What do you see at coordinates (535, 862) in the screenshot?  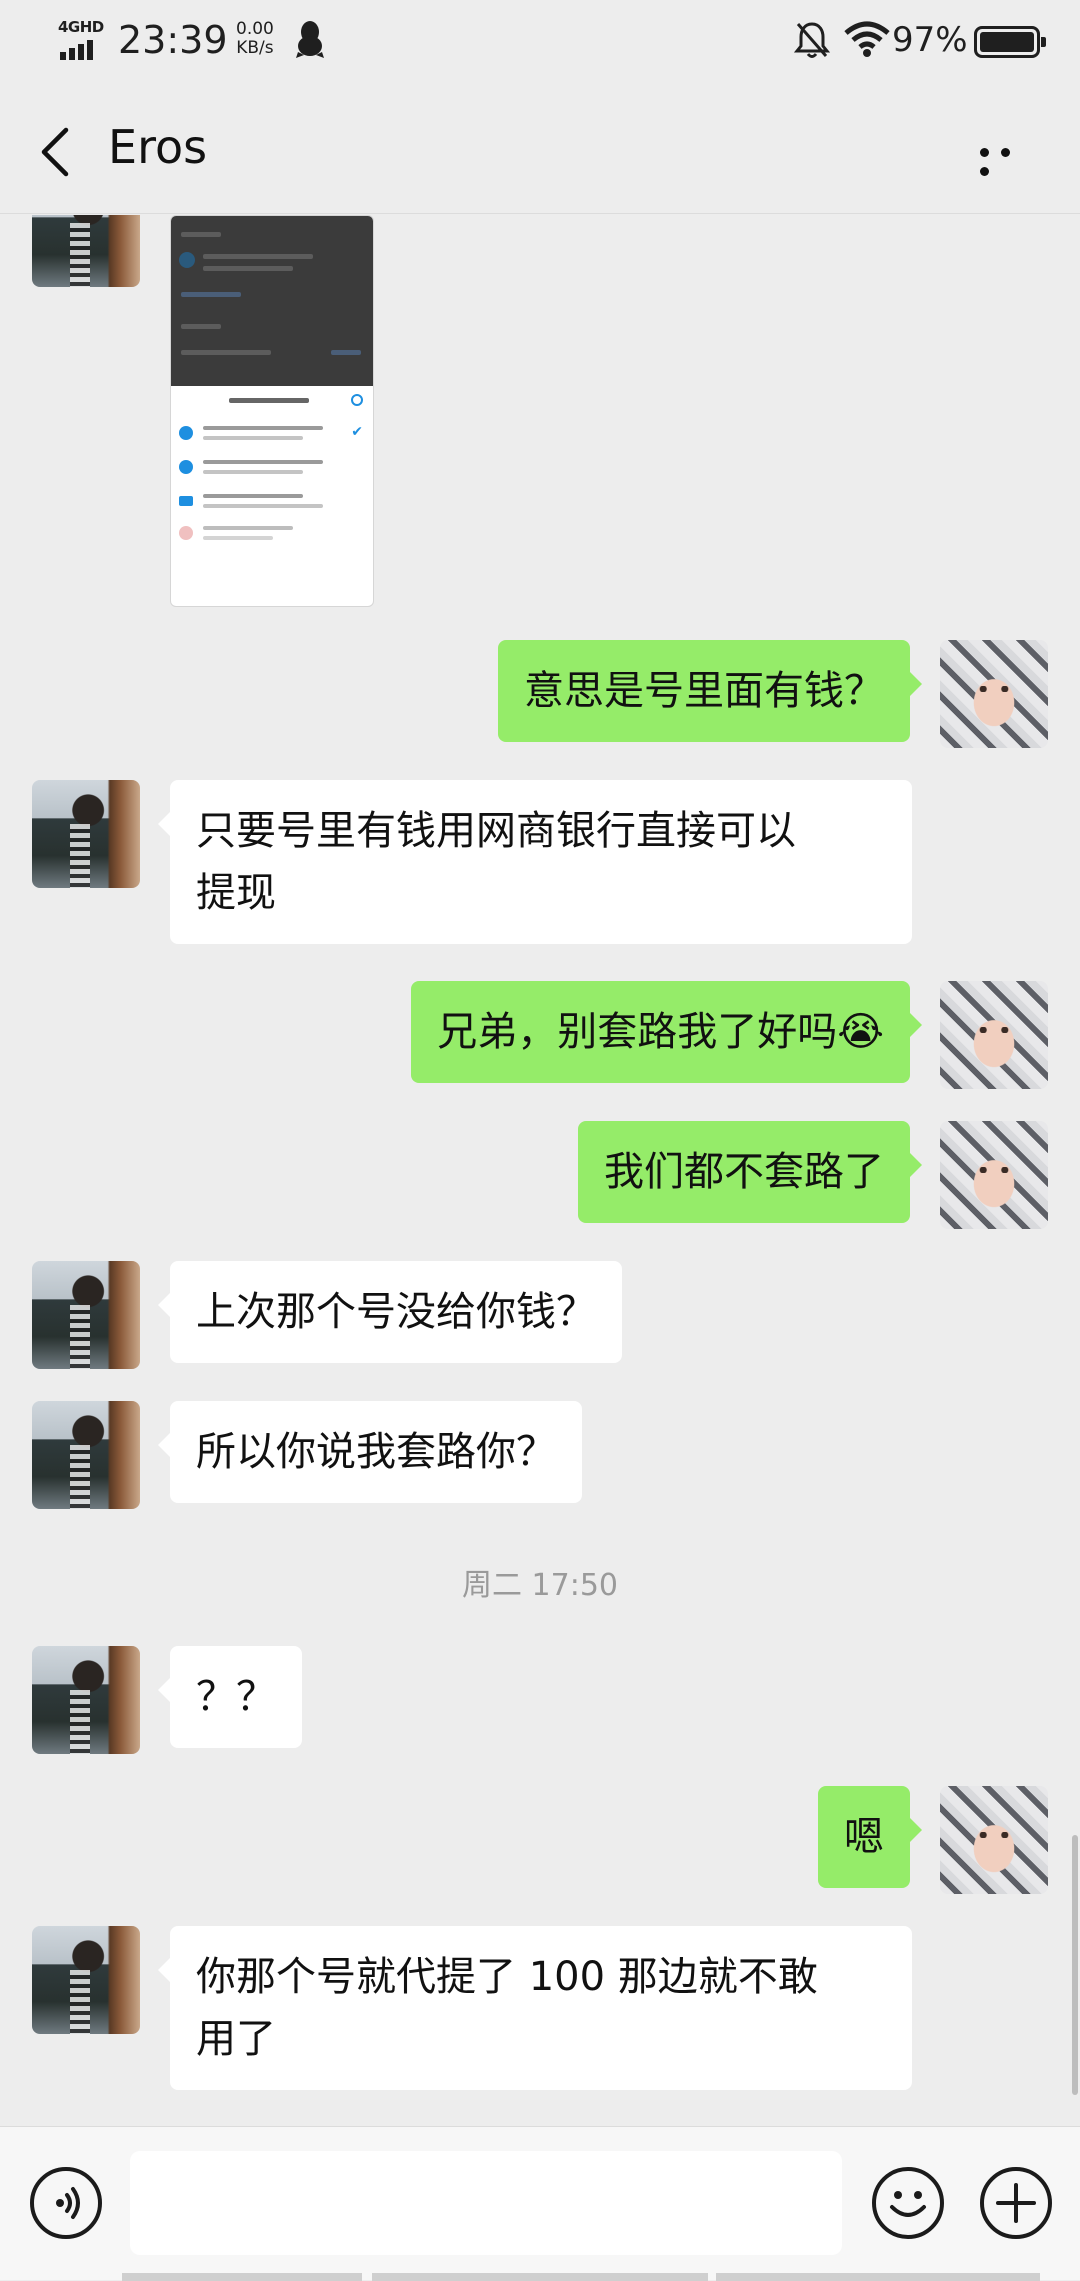 I see `message-bubble-received: 只要号里有钱用网商银行直接可以 提现` at bounding box center [535, 862].